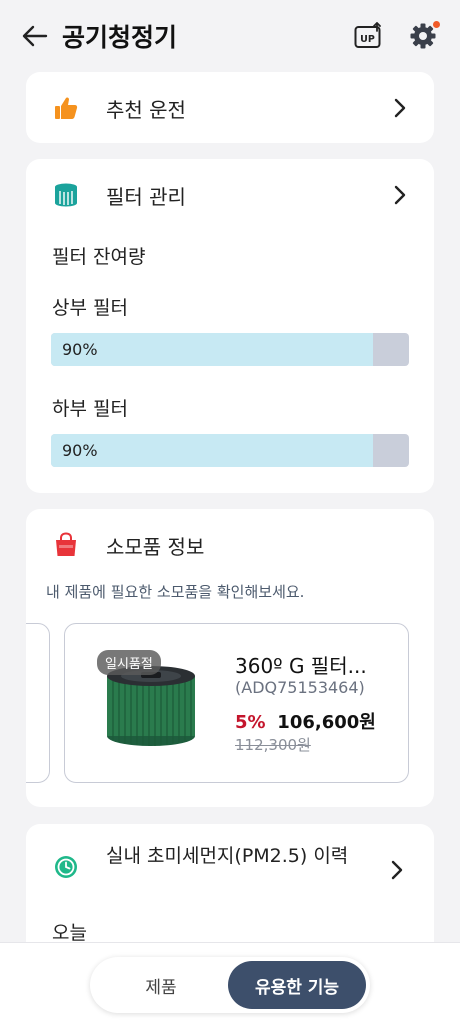  I want to click on tab-useful-features: 유용한 기능, so click(297, 985).